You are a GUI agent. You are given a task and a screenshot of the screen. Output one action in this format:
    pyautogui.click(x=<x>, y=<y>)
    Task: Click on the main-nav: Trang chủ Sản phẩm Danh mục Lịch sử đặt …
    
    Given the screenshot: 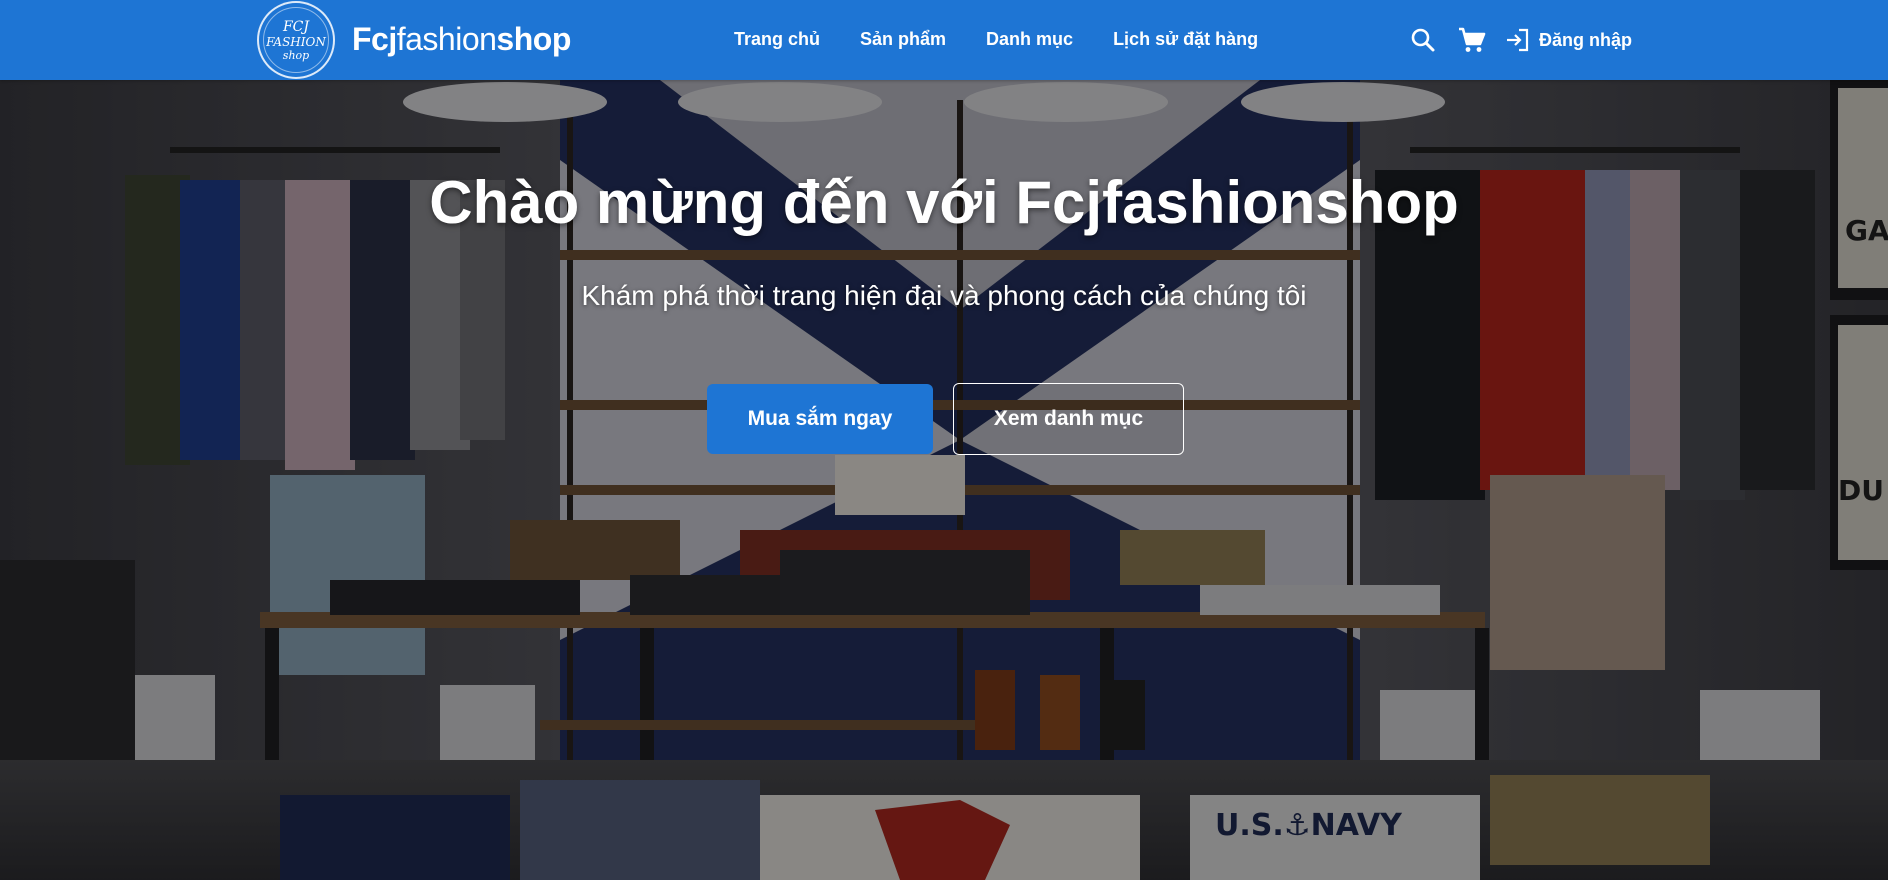 What is the action you would take?
    pyautogui.click(x=996, y=39)
    